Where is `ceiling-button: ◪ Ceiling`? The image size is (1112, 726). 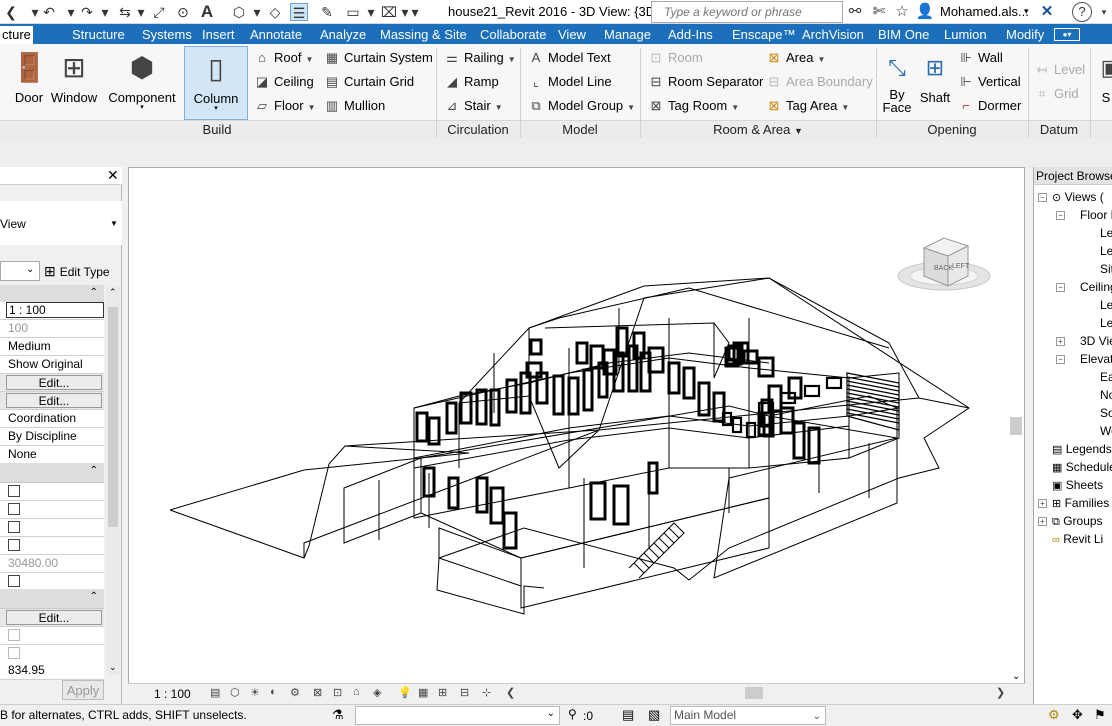
ceiling-button: ◪ Ceiling is located at coordinates (284, 82).